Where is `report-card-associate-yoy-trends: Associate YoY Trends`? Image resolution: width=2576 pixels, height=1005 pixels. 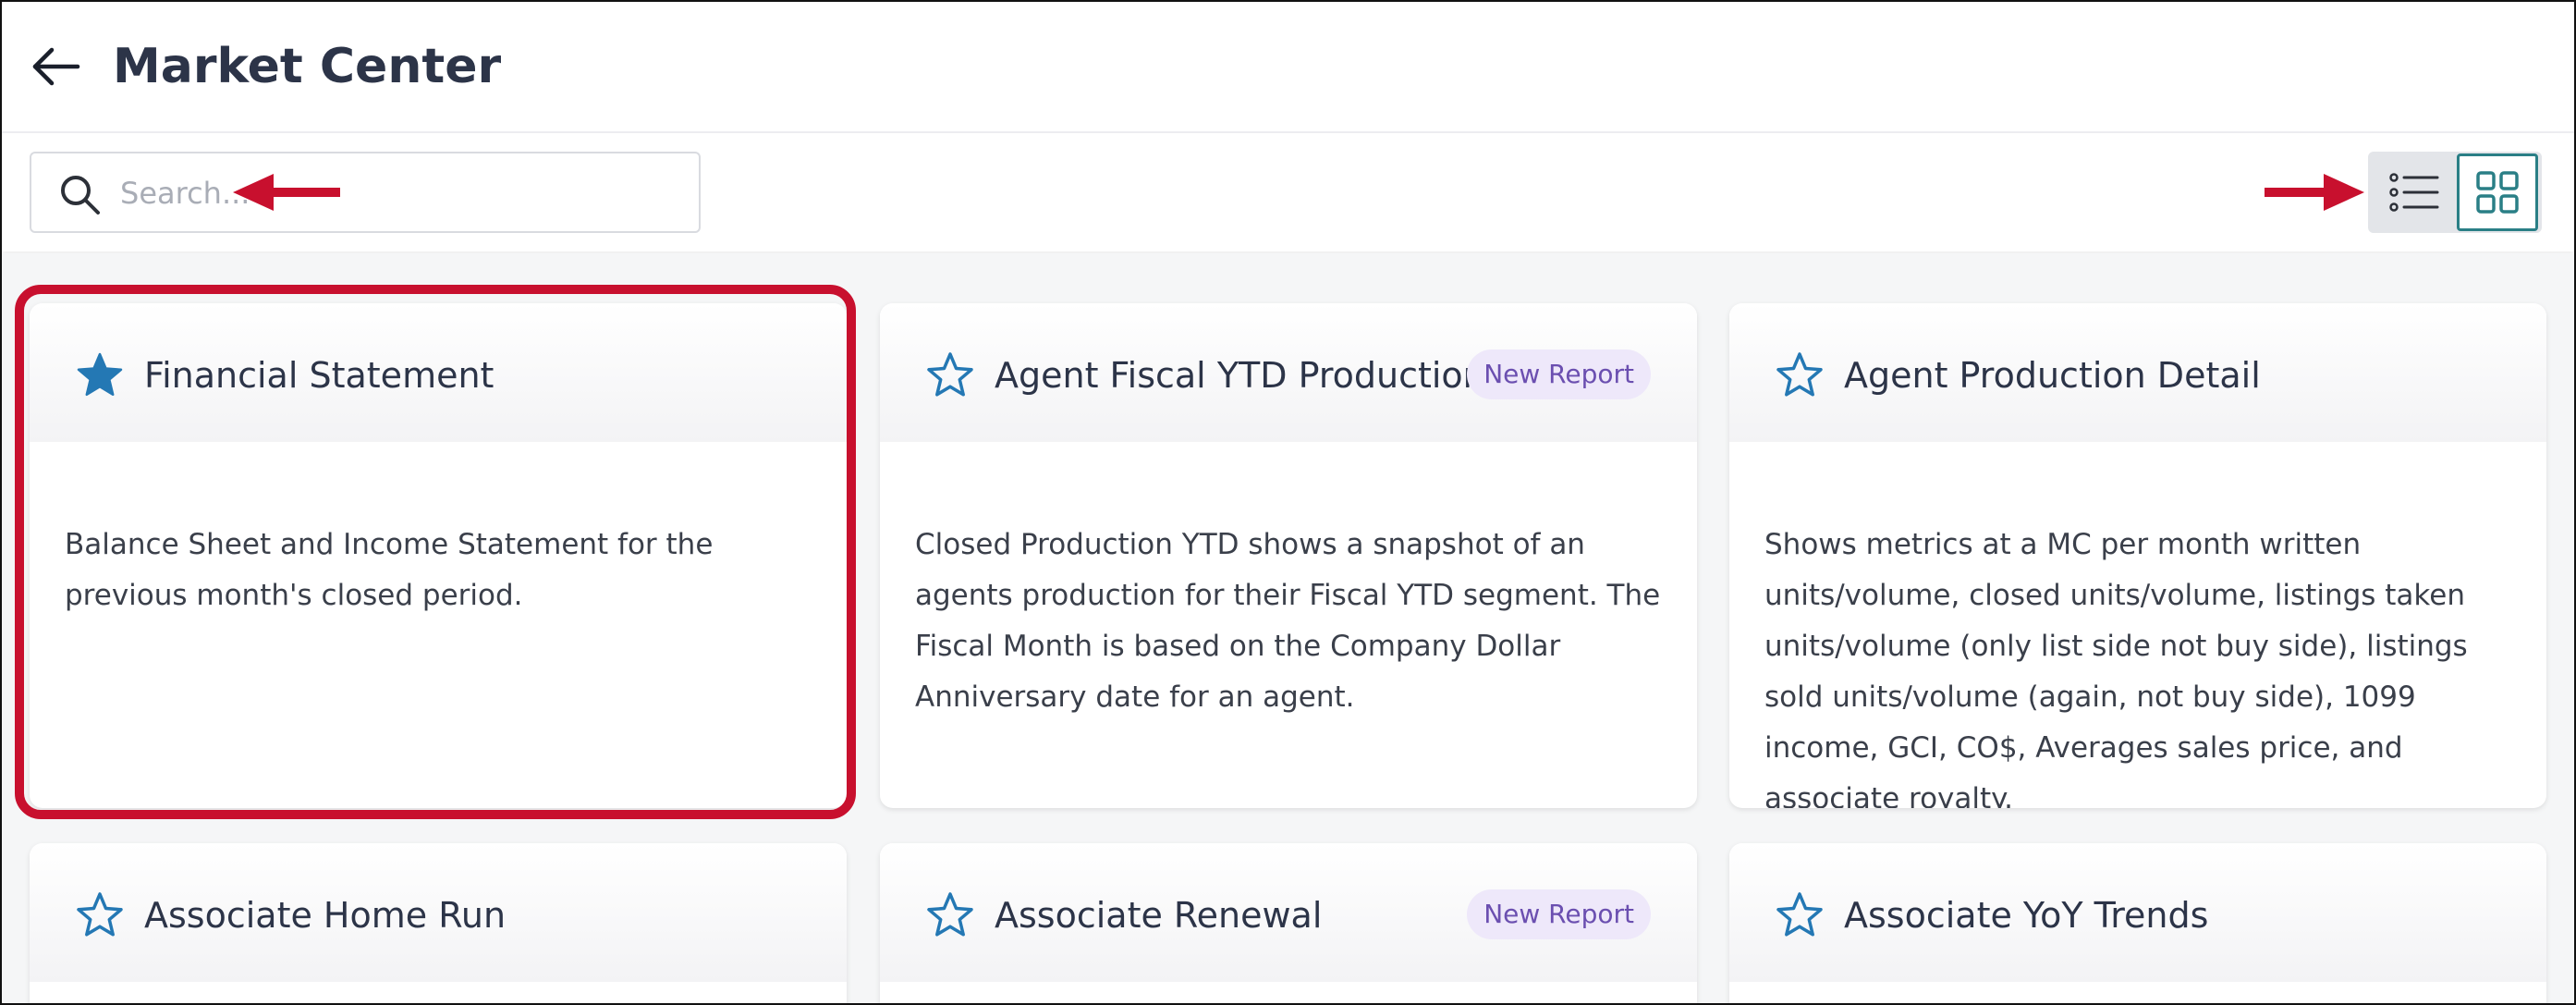 report-card-associate-yoy-trends: Associate YoY Trends is located at coordinates (2137, 923).